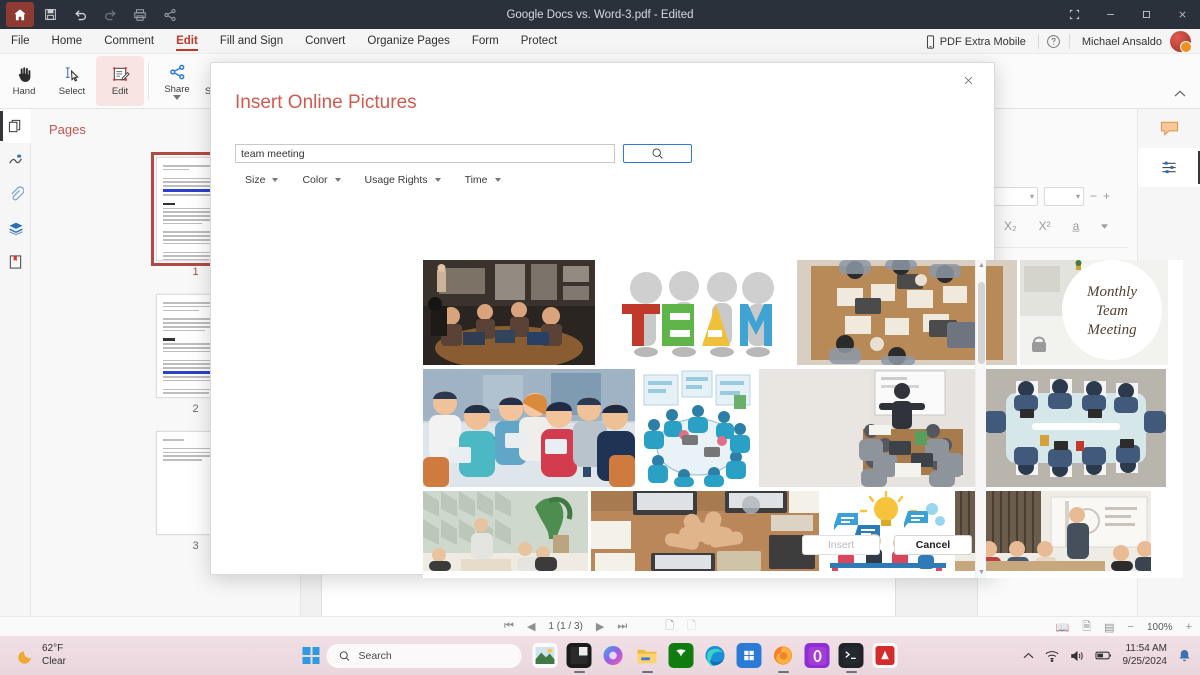  I want to click on weather-widget: 62°F Clear, so click(42, 655).